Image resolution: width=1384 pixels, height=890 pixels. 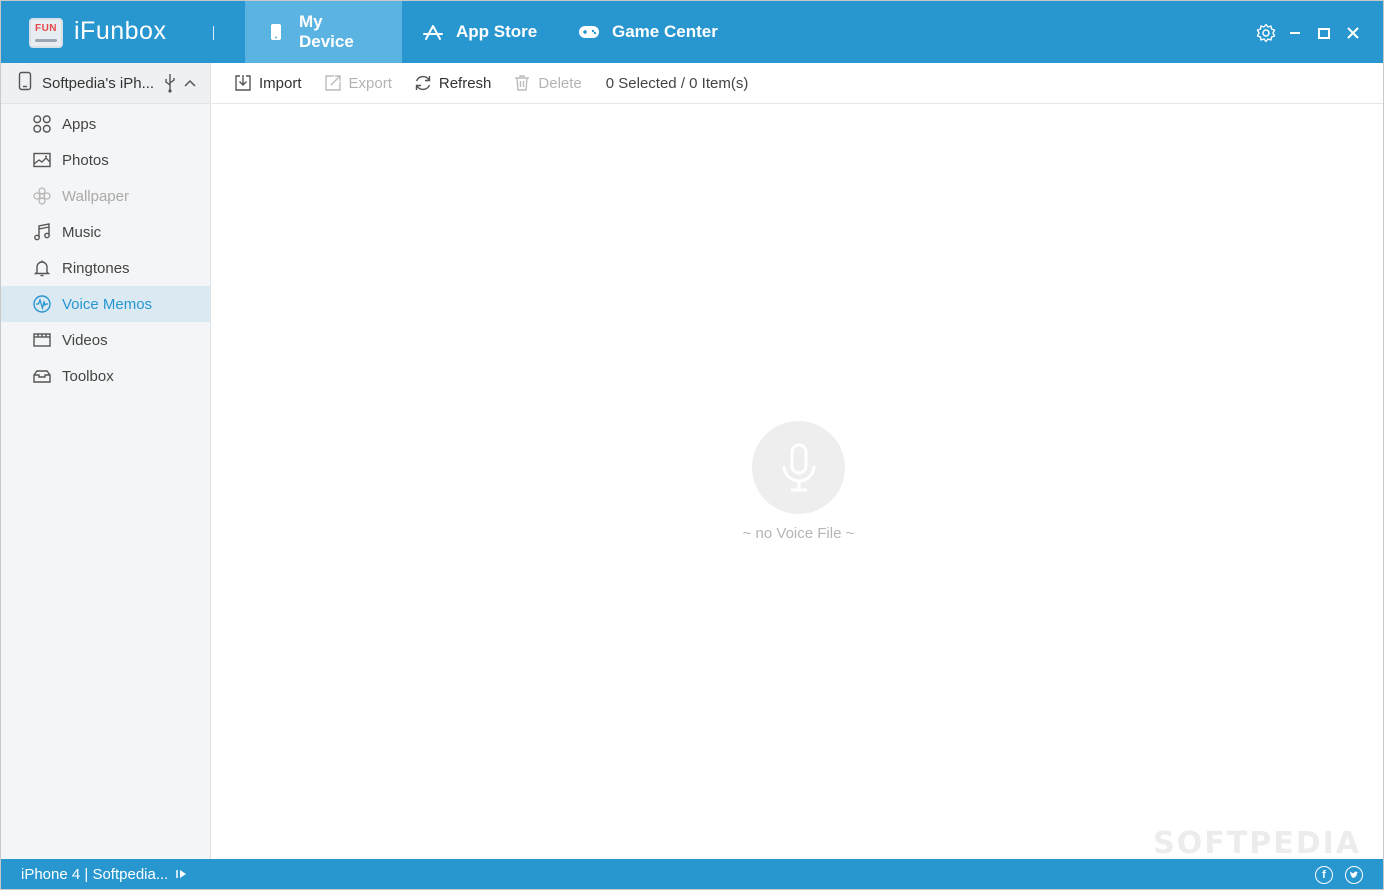 I want to click on close-icon, so click(x=1353, y=33).